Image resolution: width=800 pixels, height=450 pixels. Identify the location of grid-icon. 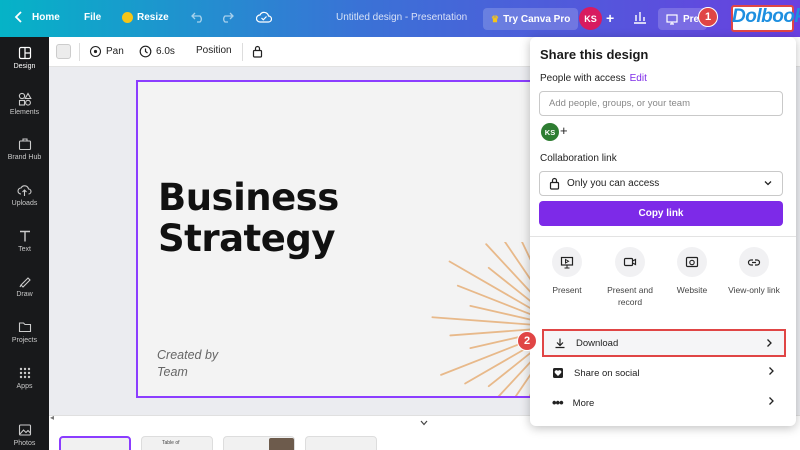
(24, 373).